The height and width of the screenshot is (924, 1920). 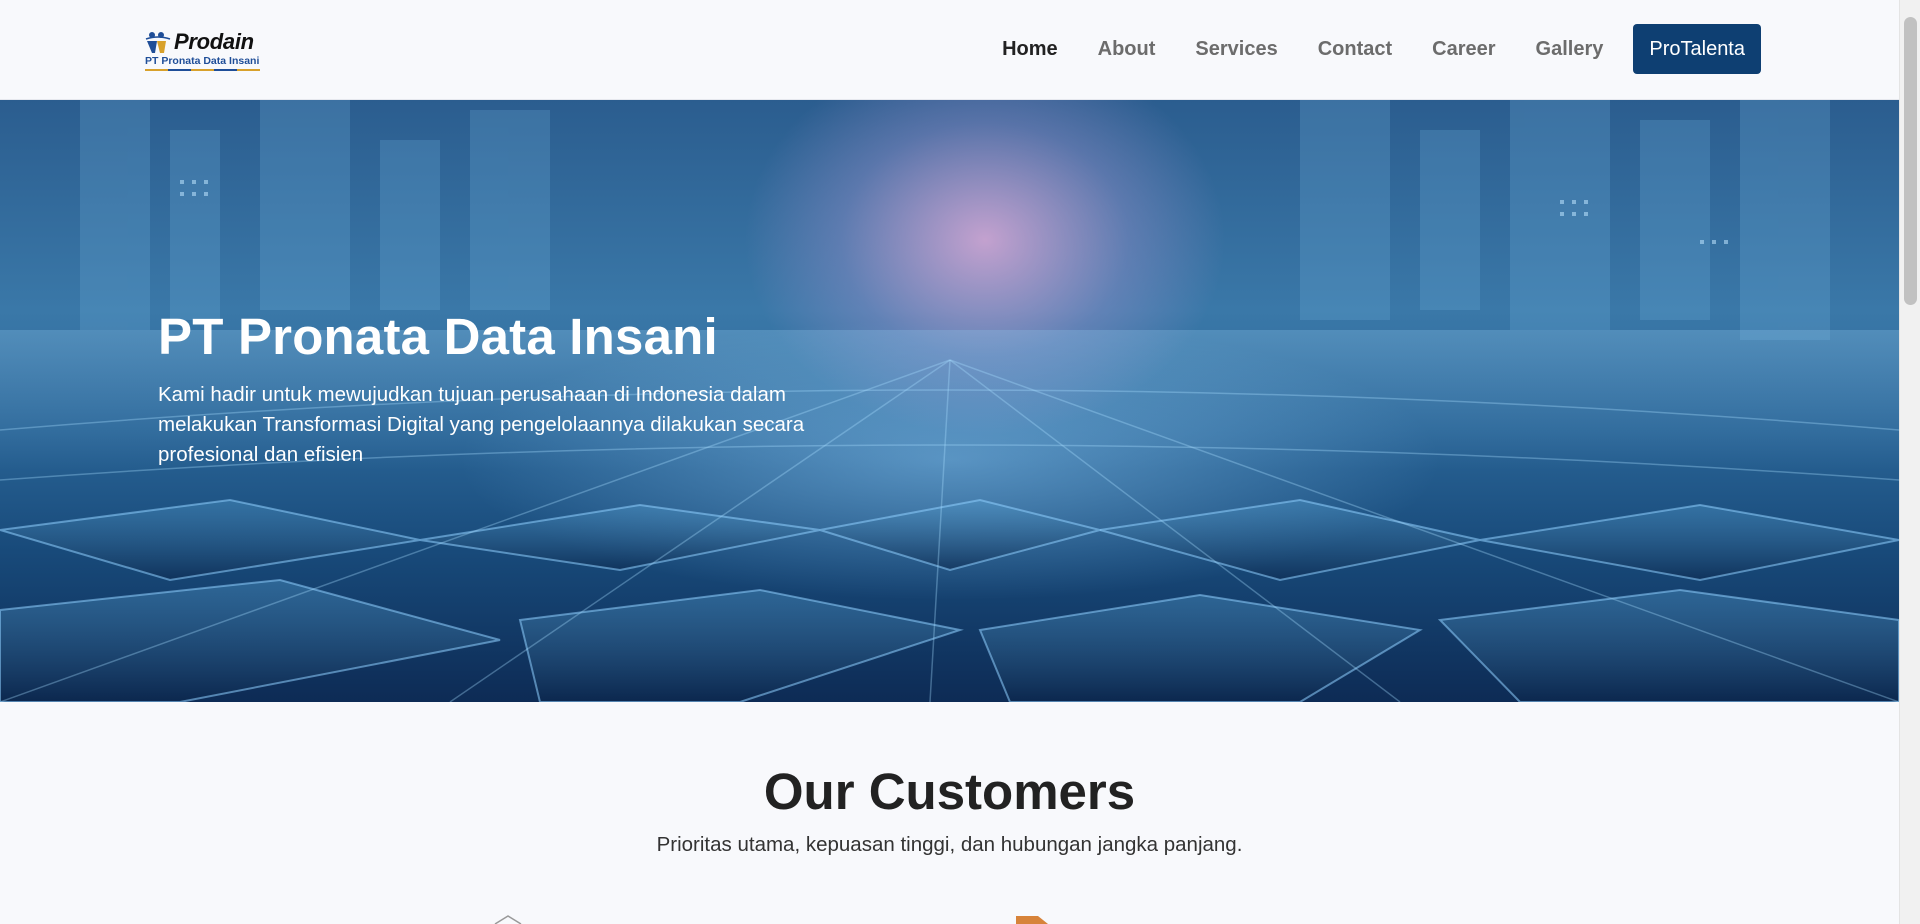 What do you see at coordinates (202, 70) in the screenshot?
I see `logo-underline` at bounding box center [202, 70].